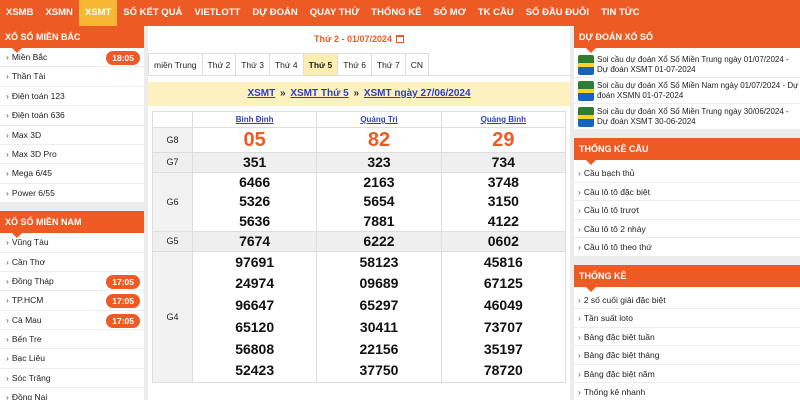  I want to click on nav-du-doan: DỰ ĐOÁN, so click(274, 13).